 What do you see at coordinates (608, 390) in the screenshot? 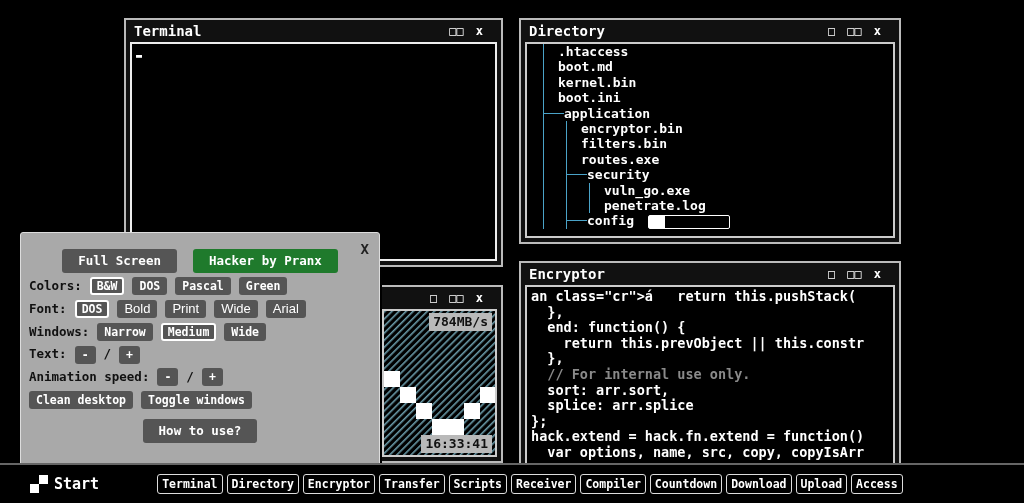
I see `code-line: sort: arr.sort,` at bounding box center [608, 390].